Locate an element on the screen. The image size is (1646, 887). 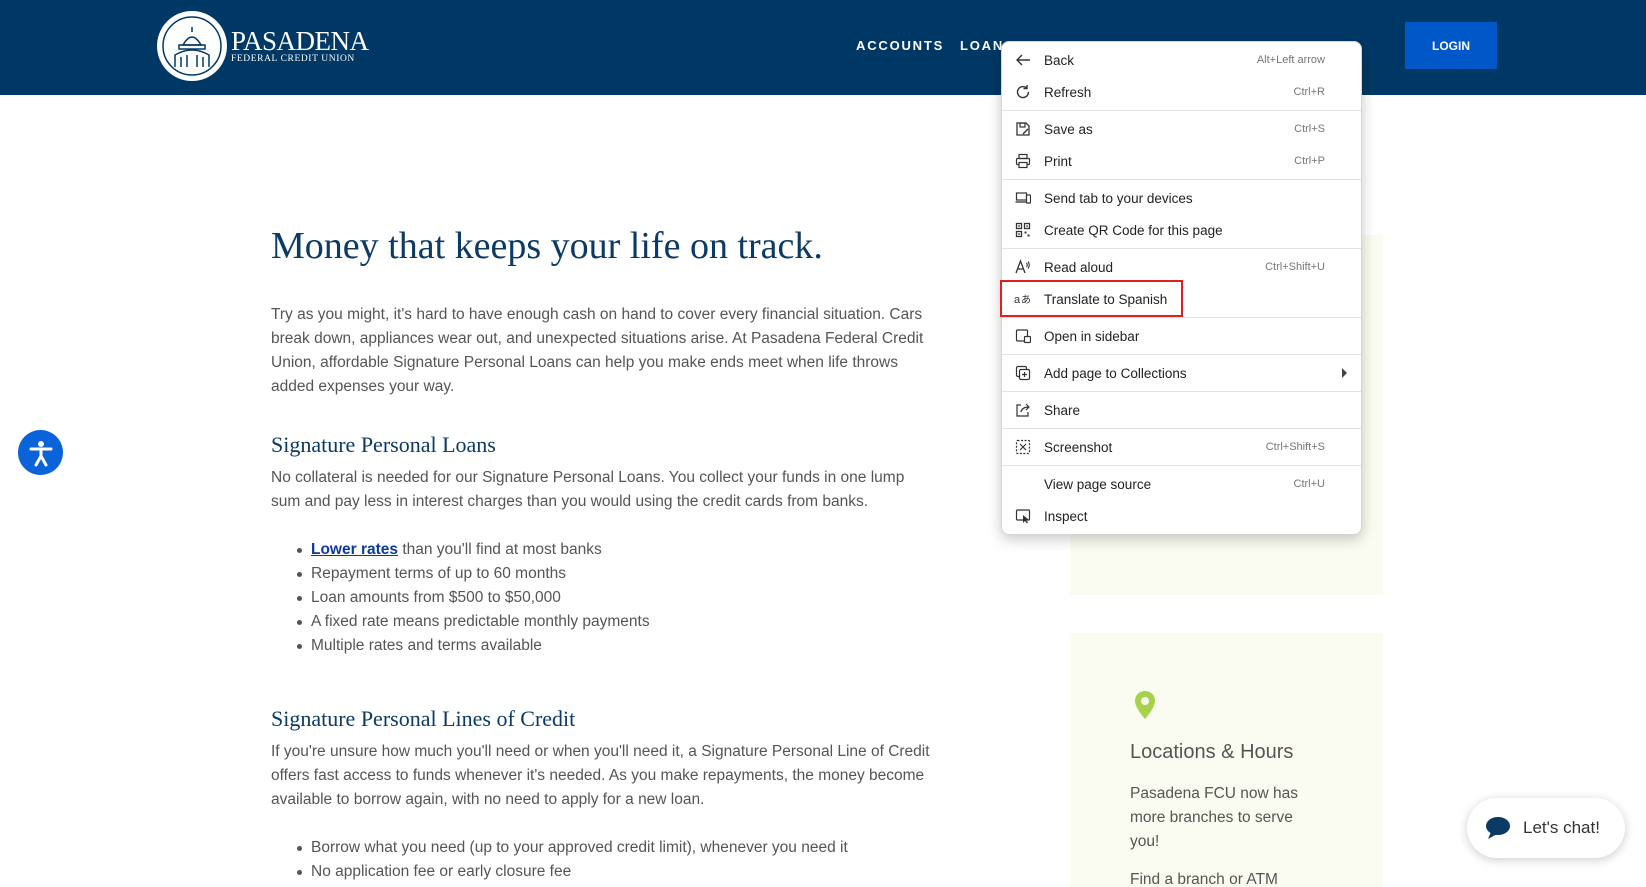
menu-item-label: Back is located at coordinates (1059, 60).